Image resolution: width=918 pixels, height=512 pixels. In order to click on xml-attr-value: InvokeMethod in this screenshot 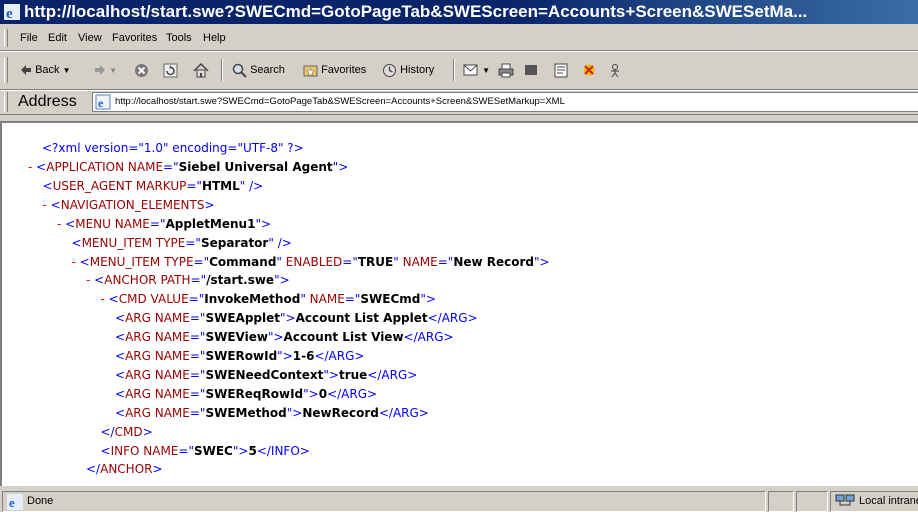, I will do `click(252, 299)`.